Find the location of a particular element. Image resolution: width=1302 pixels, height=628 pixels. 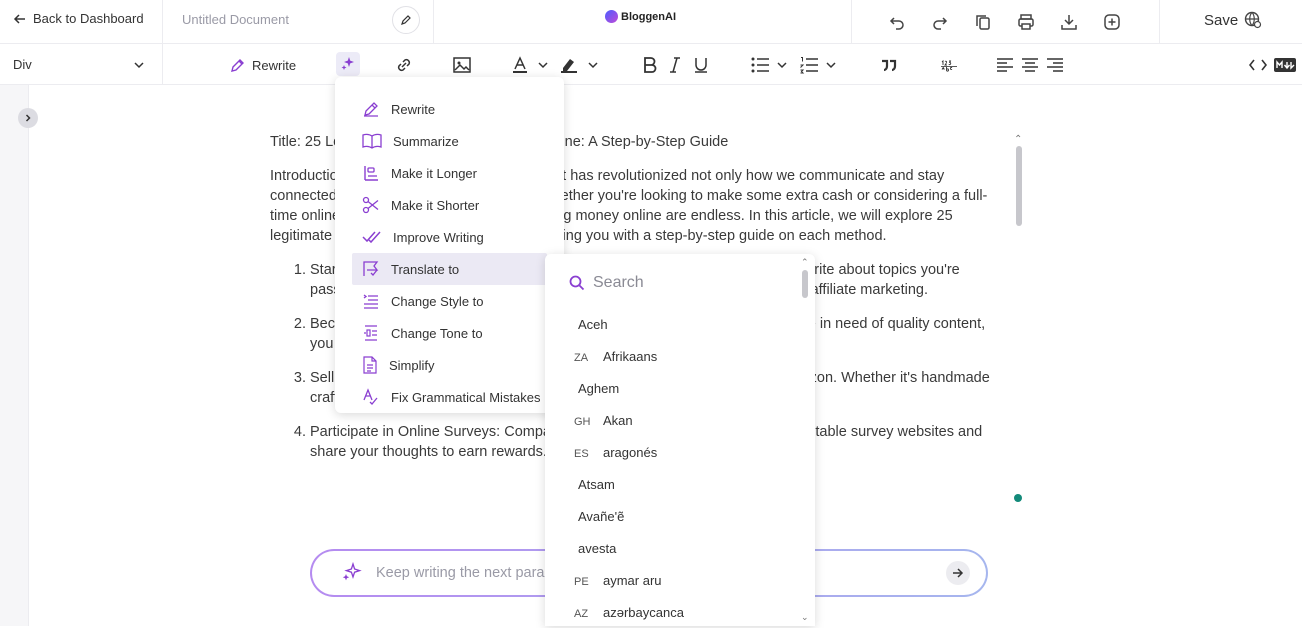

language-name: aymar aru is located at coordinates (632, 580).